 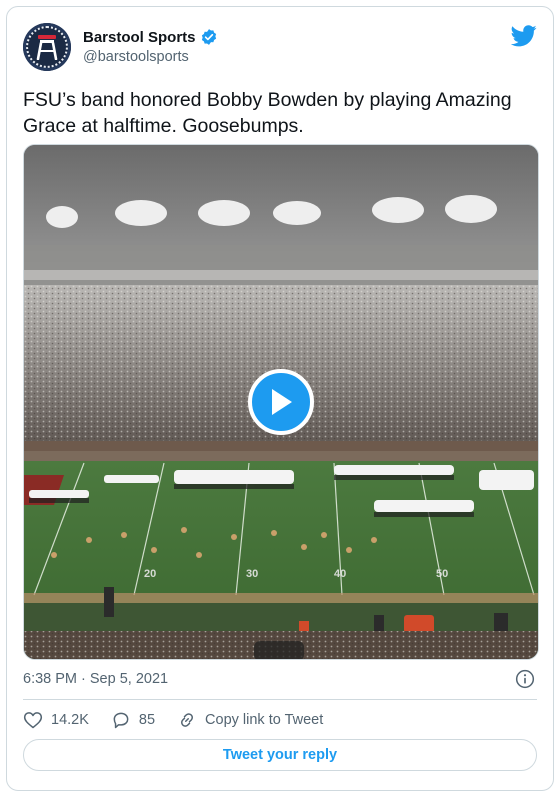 What do you see at coordinates (150, 574) in the screenshot?
I see `yard-number: 20` at bounding box center [150, 574].